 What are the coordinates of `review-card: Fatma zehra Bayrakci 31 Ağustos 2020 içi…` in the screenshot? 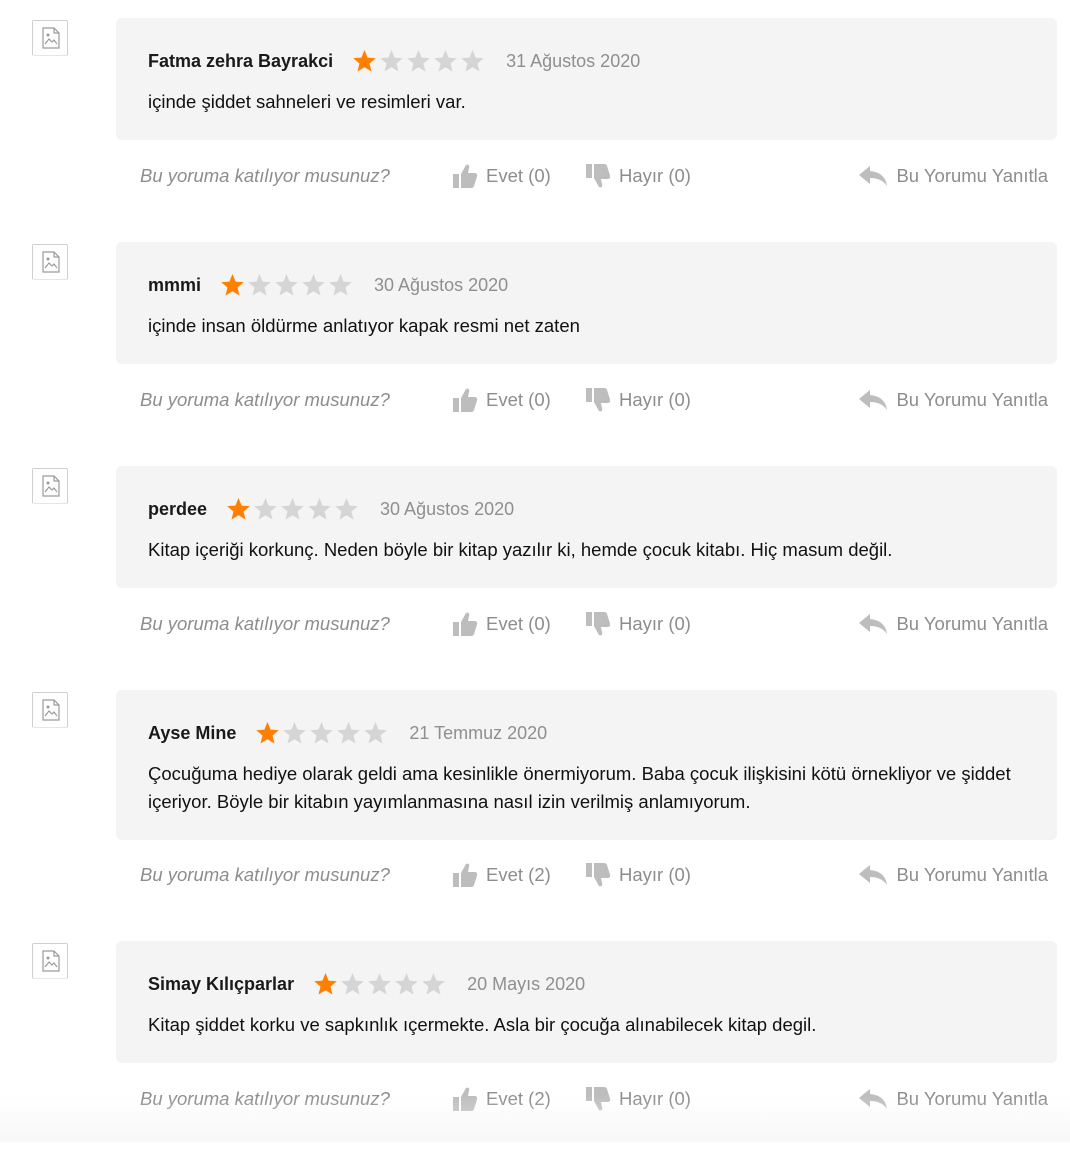 It's located at (586, 79).